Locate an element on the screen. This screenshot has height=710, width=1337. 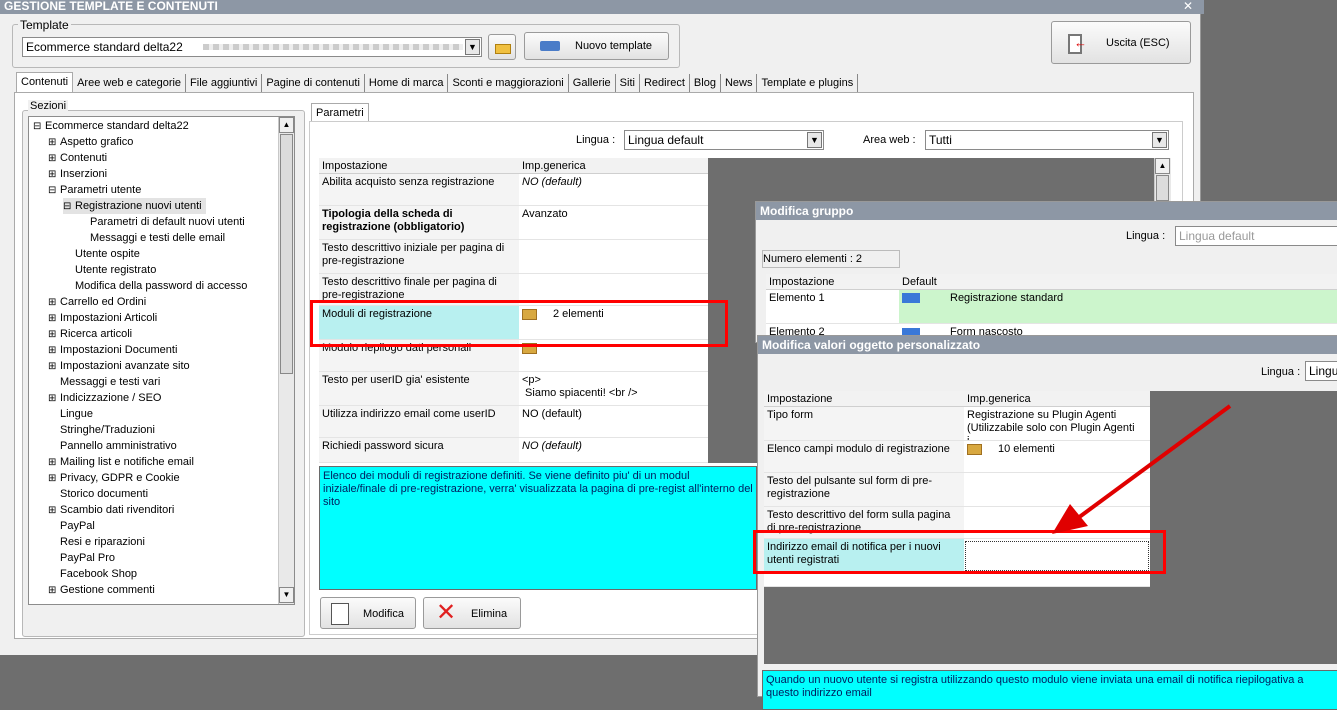
tree-scrollbar: ▲ ▼ is located at coordinates (286, 360).